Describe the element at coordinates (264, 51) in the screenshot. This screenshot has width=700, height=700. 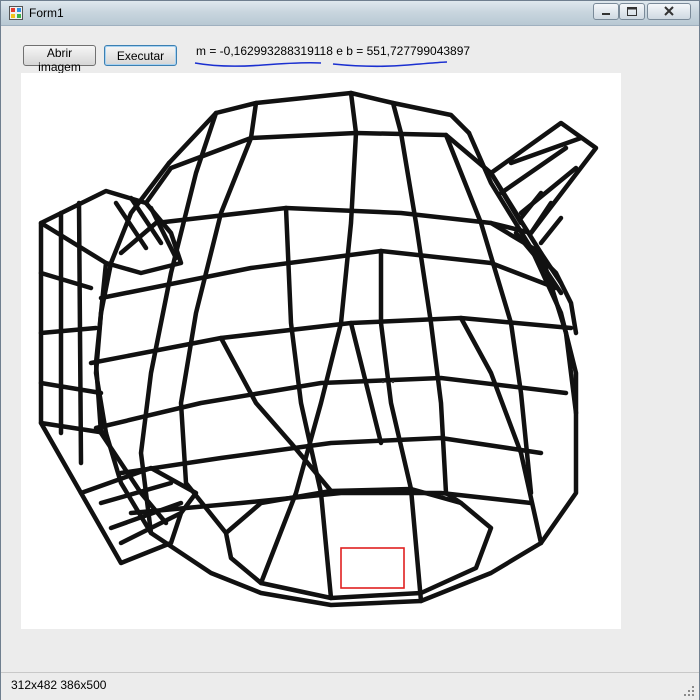
I see `slope-value: m = -0,162993288319118` at that location.